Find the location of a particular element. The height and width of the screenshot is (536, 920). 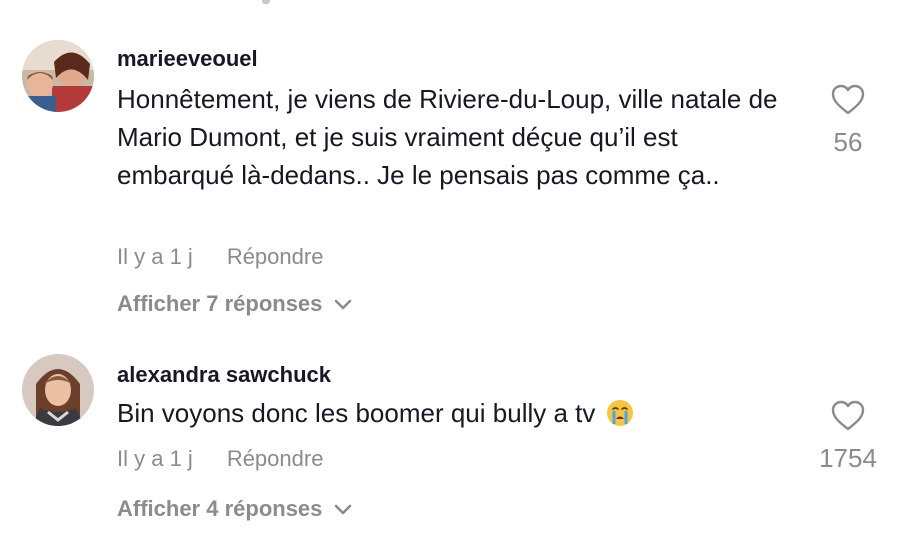

view-replies-label: Afficher 4 réponses is located at coordinates (220, 508).